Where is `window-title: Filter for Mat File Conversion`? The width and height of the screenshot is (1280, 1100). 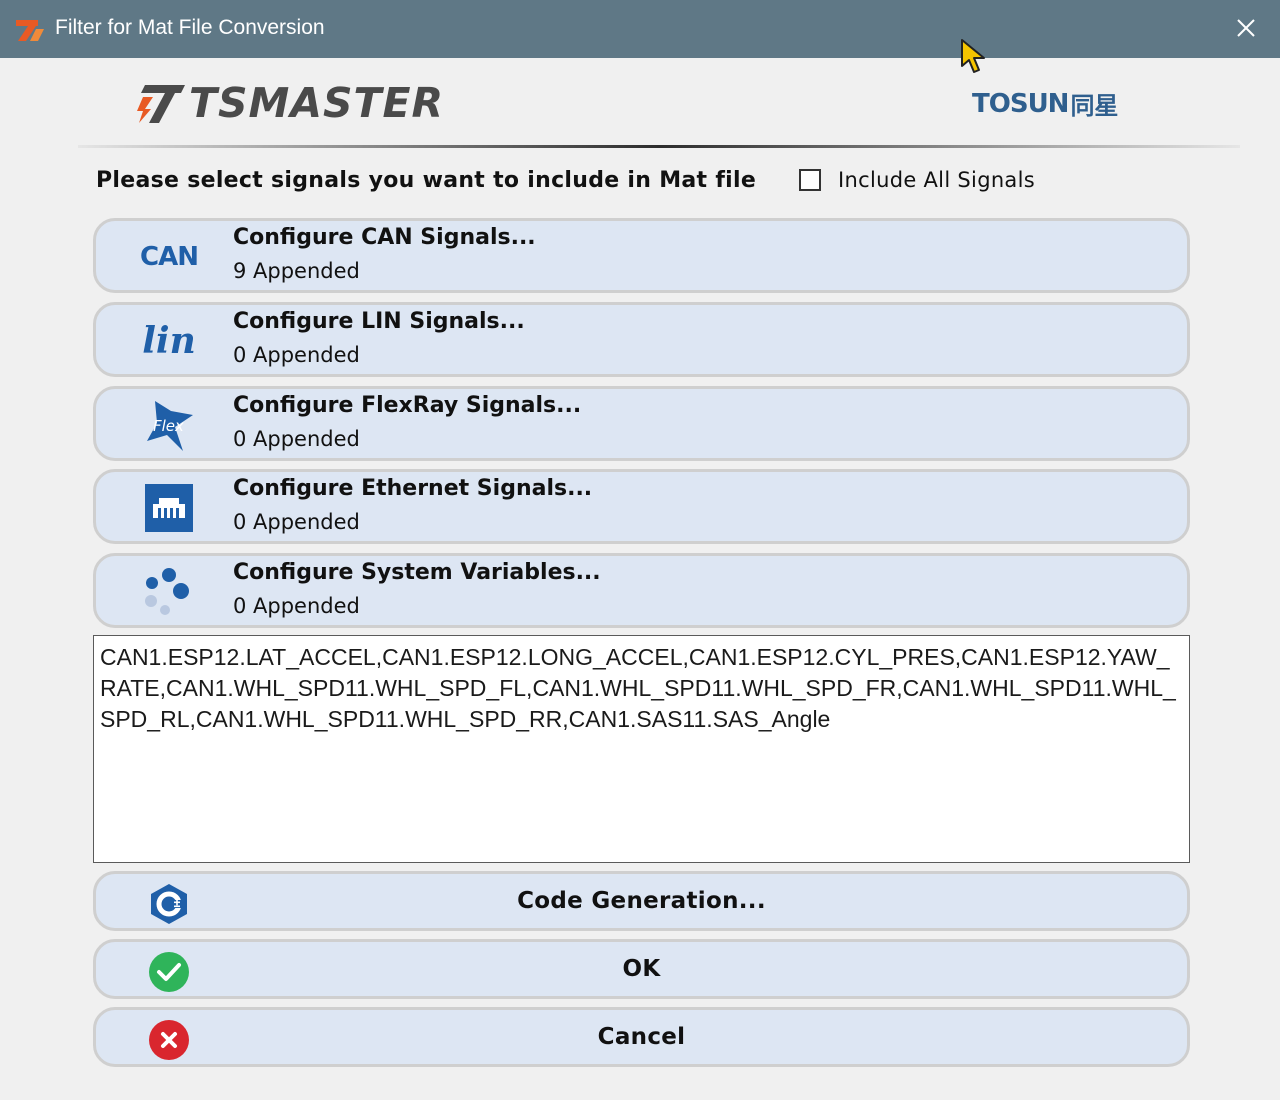
window-title: Filter for Mat File Conversion is located at coordinates (190, 27).